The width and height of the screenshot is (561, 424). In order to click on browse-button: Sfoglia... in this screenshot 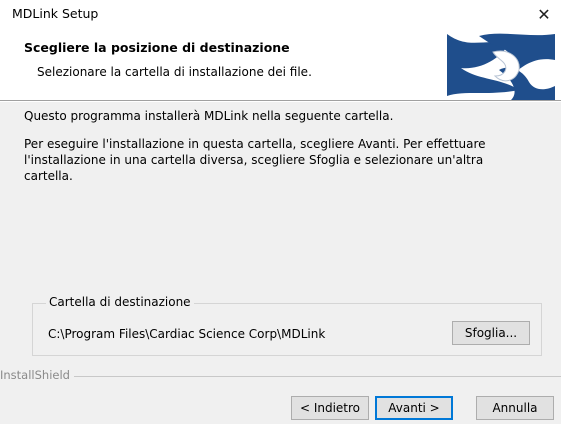, I will do `click(491, 333)`.